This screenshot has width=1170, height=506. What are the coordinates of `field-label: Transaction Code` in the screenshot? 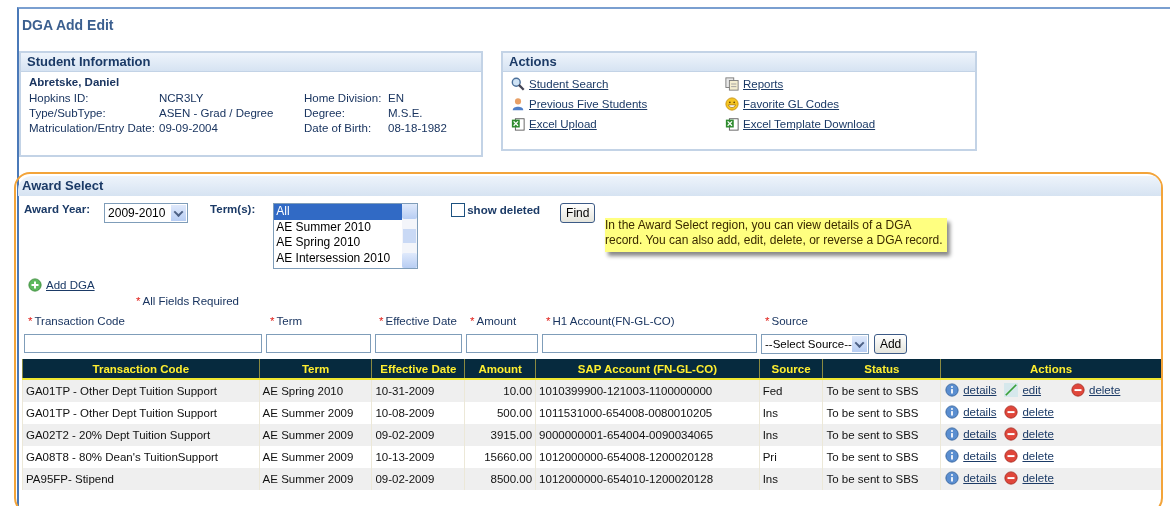 It's located at (79, 321).